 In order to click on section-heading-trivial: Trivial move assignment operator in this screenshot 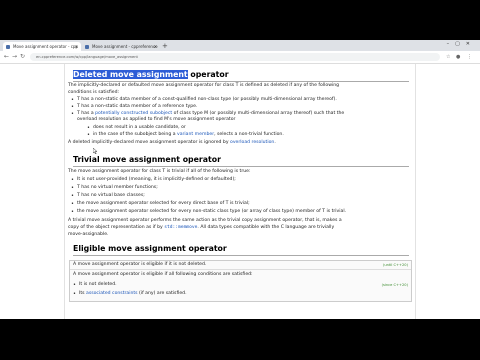, I will do `click(147, 159)`.